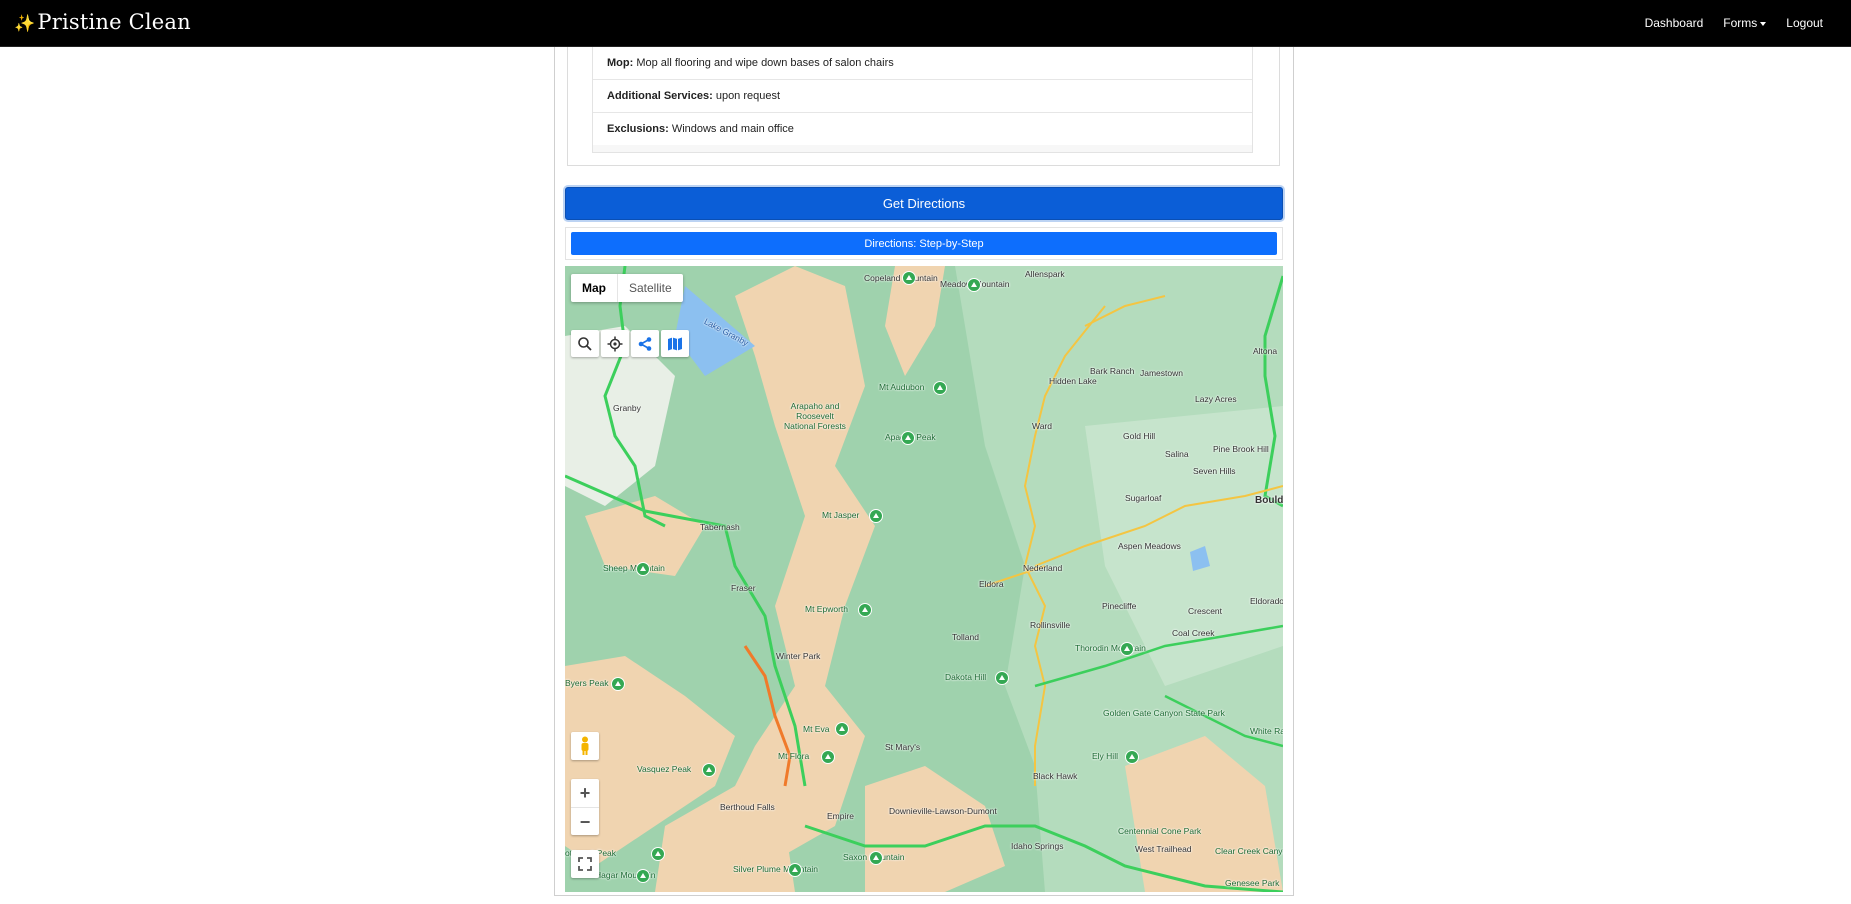 This screenshot has width=1851, height=904. Describe the element at coordinates (1266, 601) in the screenshot. I see `map-label: Eldorado Springs` at that location.